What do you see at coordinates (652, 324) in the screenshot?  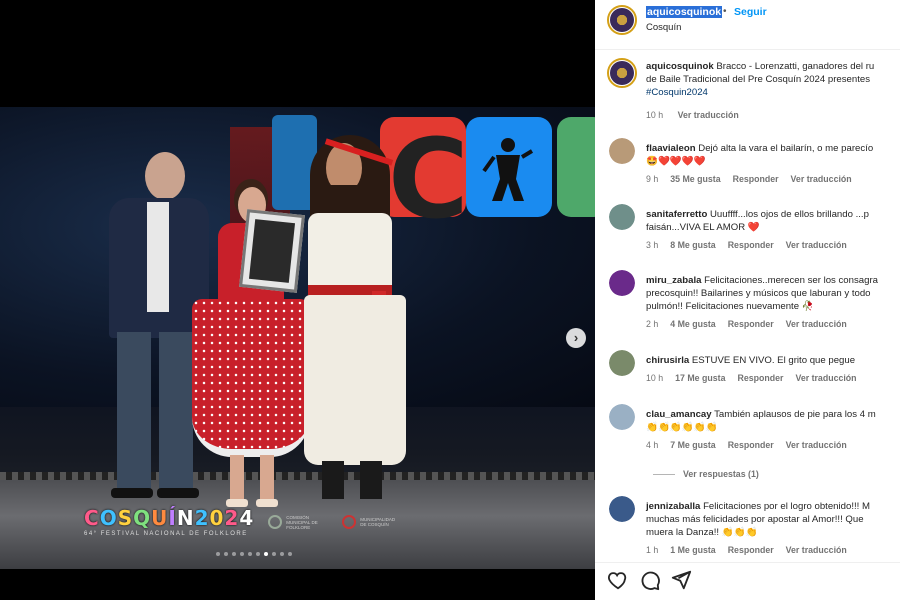 I see `comment-time: 2 h` at bounding box center [652, 324].